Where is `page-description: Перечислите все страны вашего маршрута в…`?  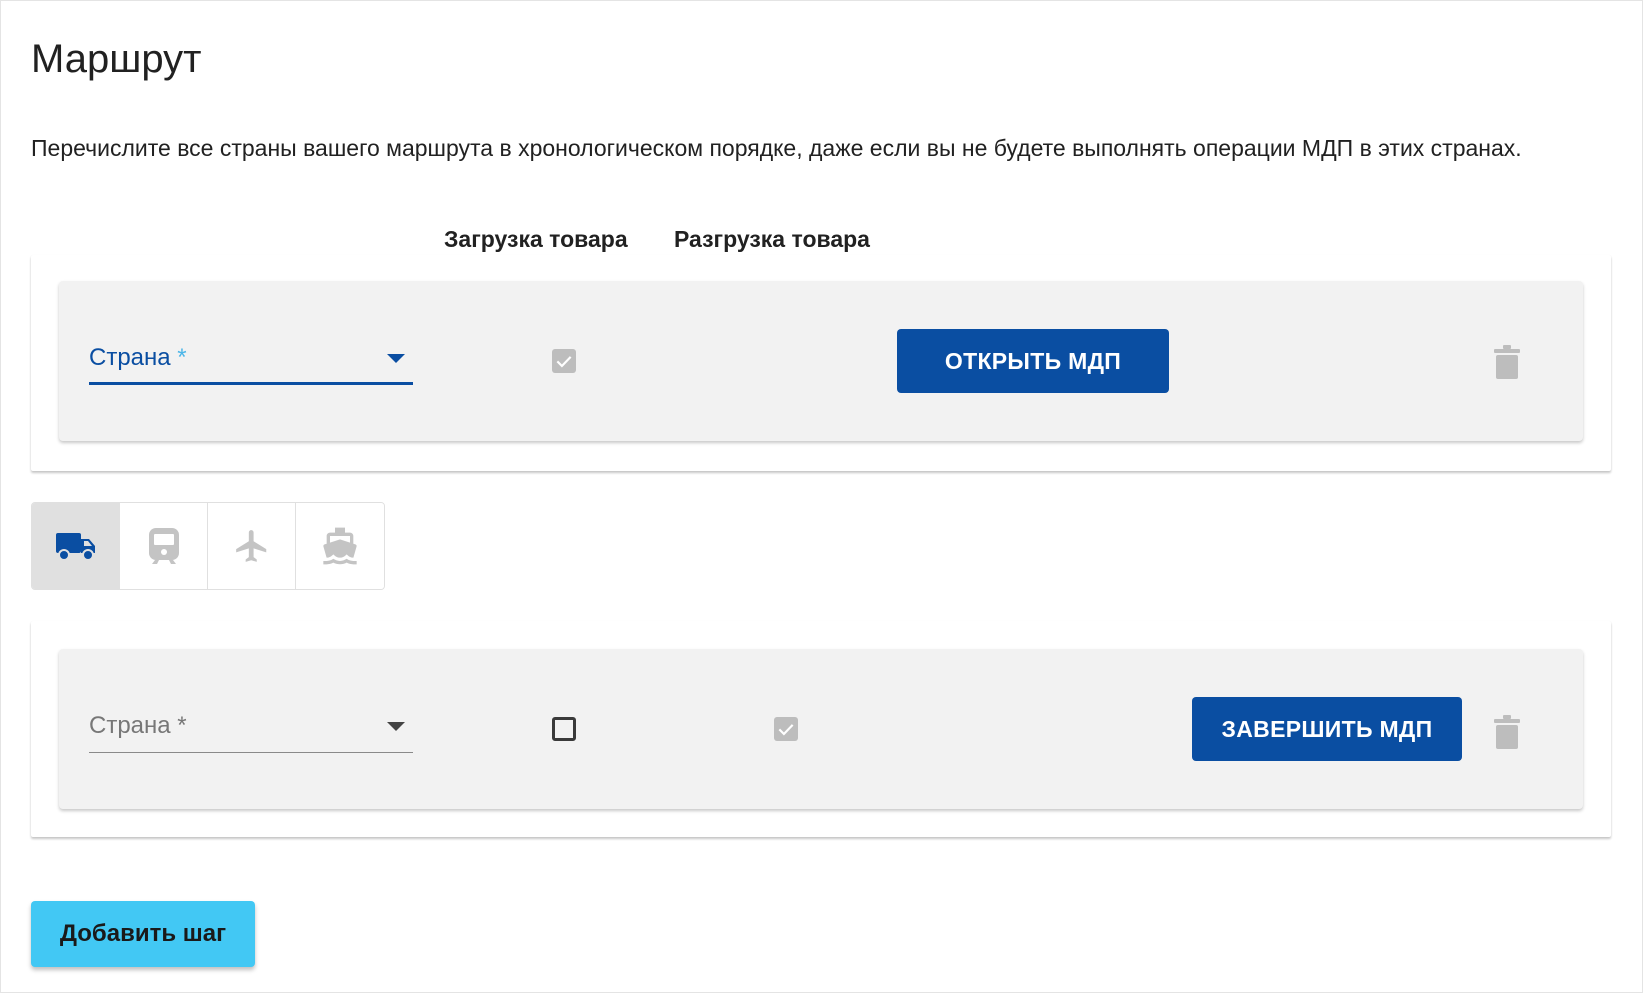
page-description: Перечислите все страны вашего маршрута в… is located at coordinates (776, 148).